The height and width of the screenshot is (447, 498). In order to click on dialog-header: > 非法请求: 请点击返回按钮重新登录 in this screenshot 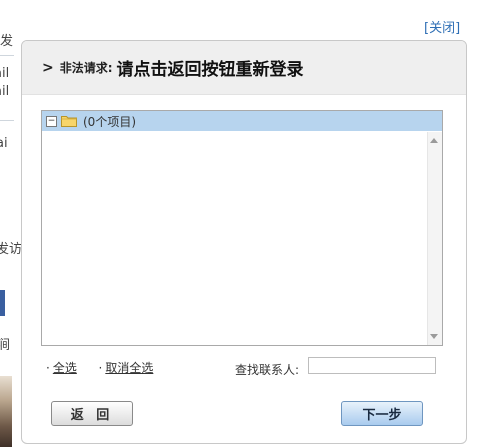, I will do `click(244, 68)`.